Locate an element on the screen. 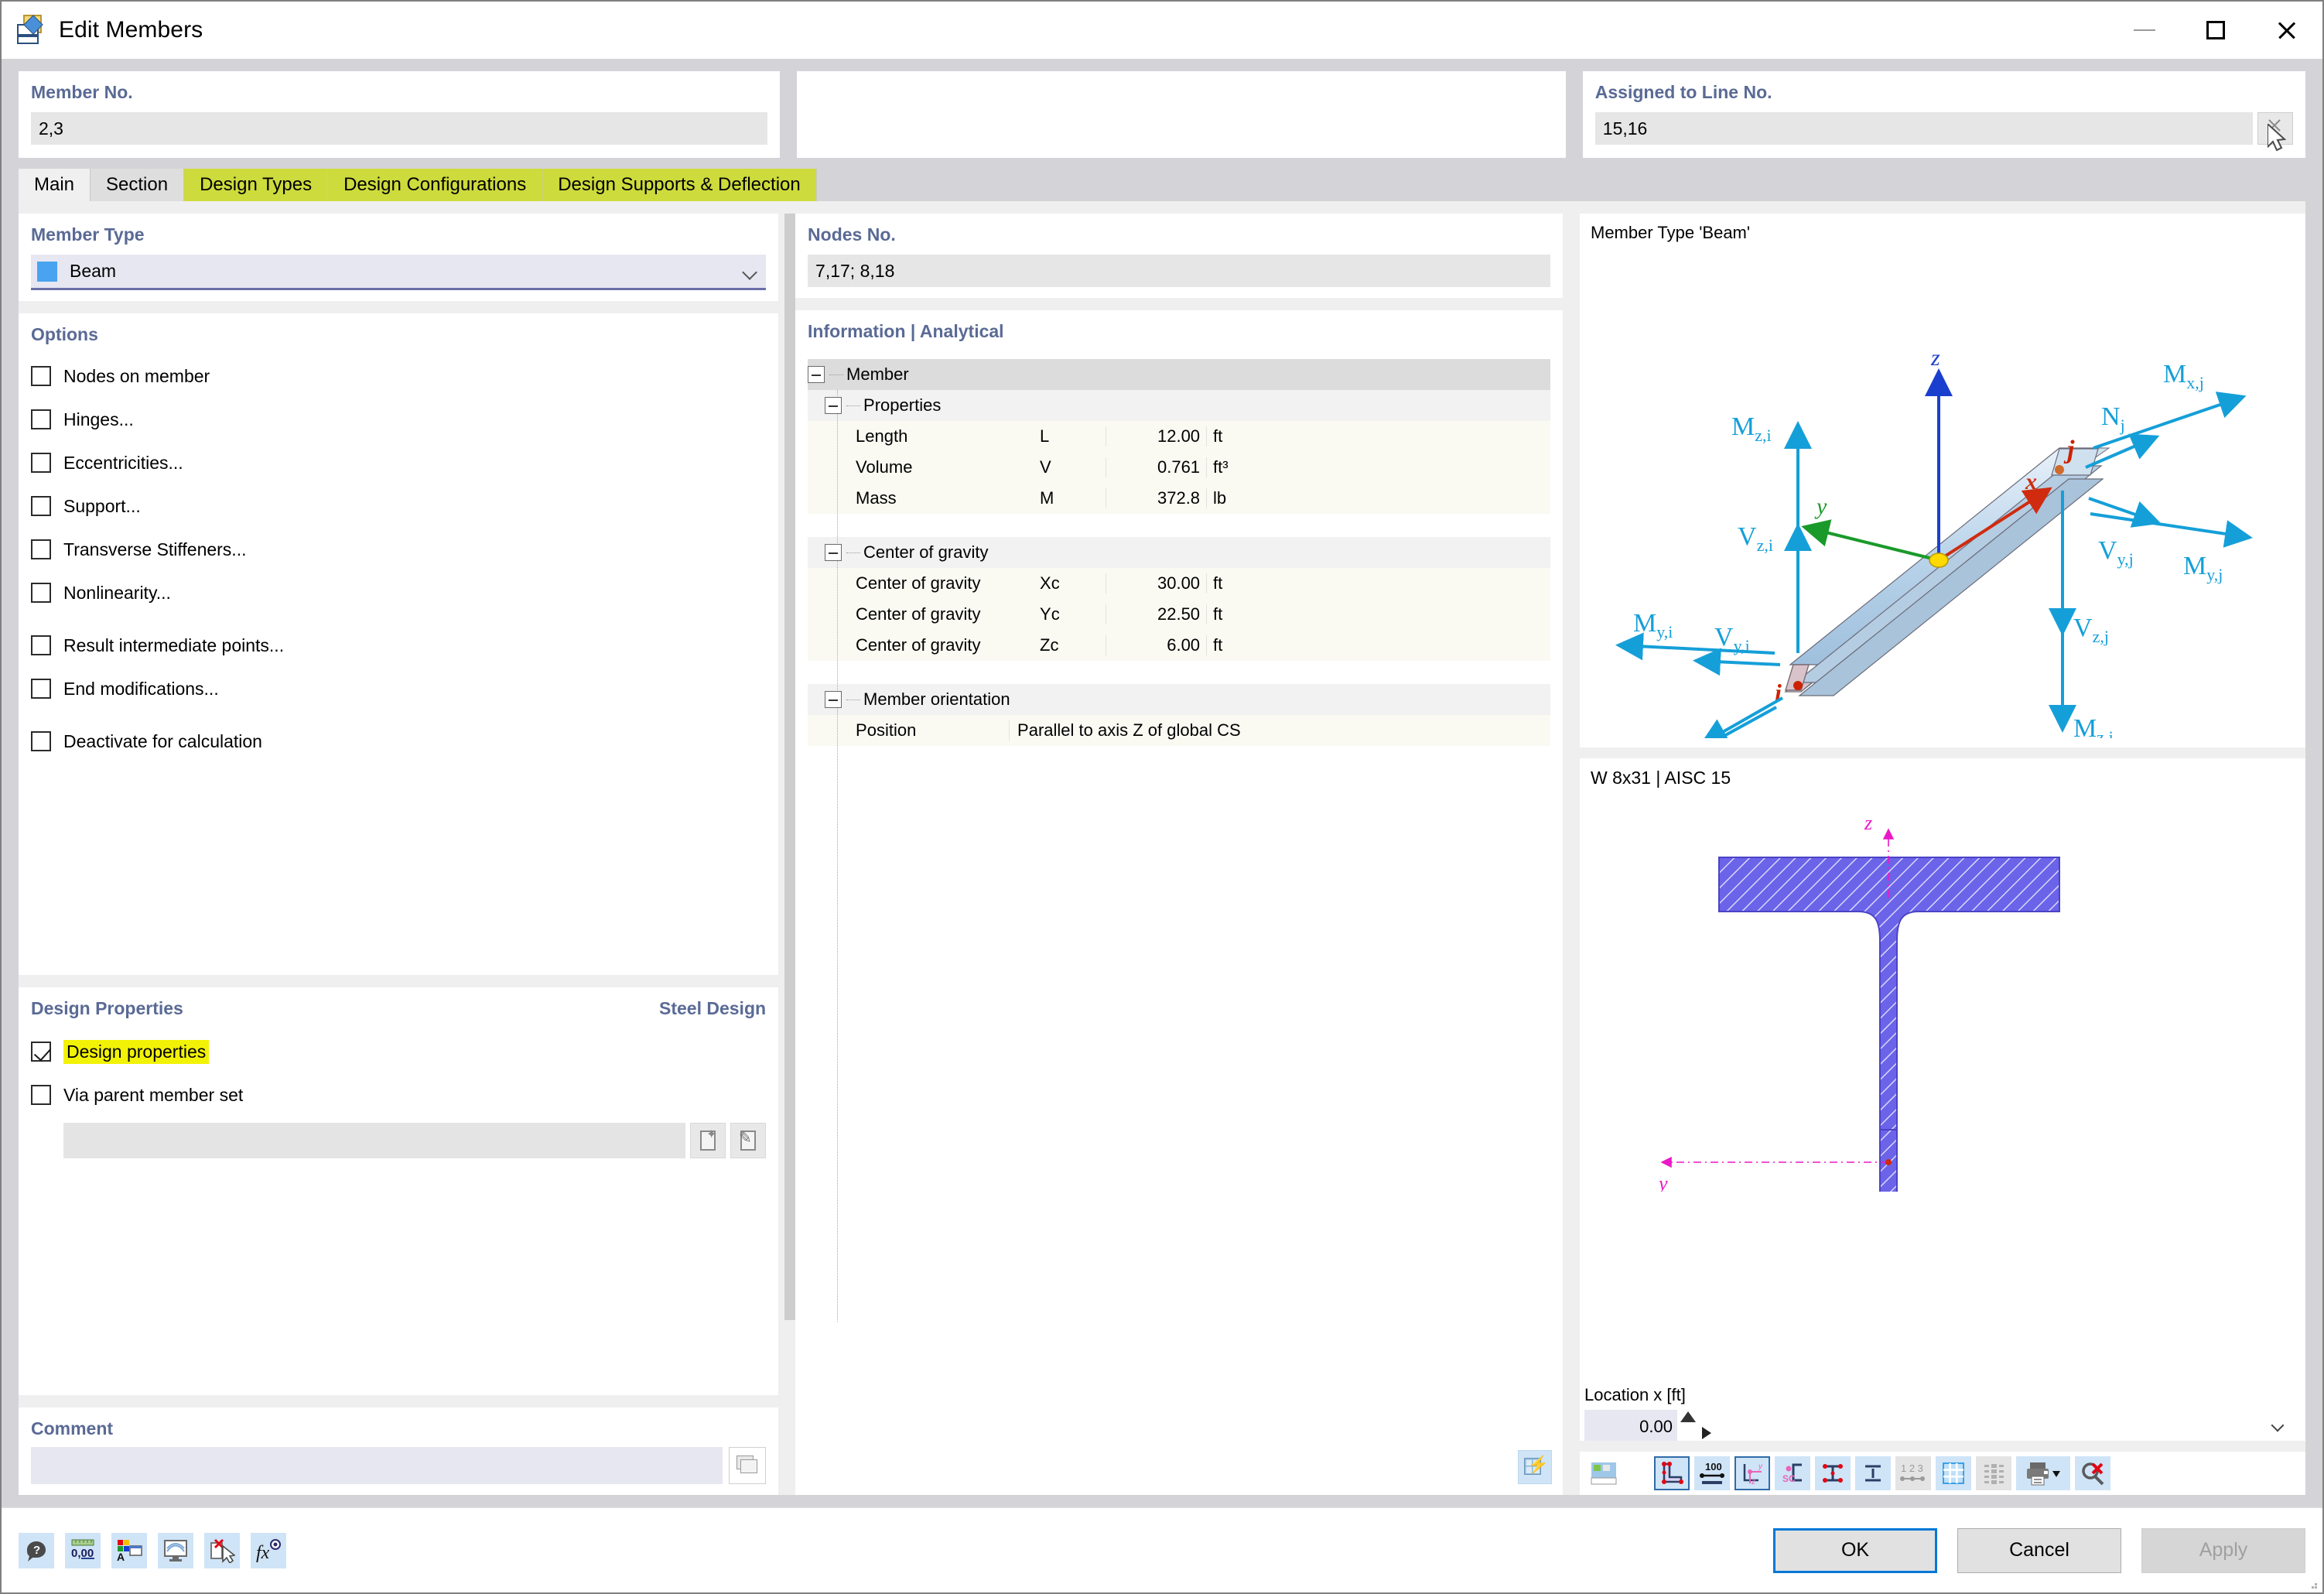  cancel-button: Cancel is located at coordinates (2039, 1550).